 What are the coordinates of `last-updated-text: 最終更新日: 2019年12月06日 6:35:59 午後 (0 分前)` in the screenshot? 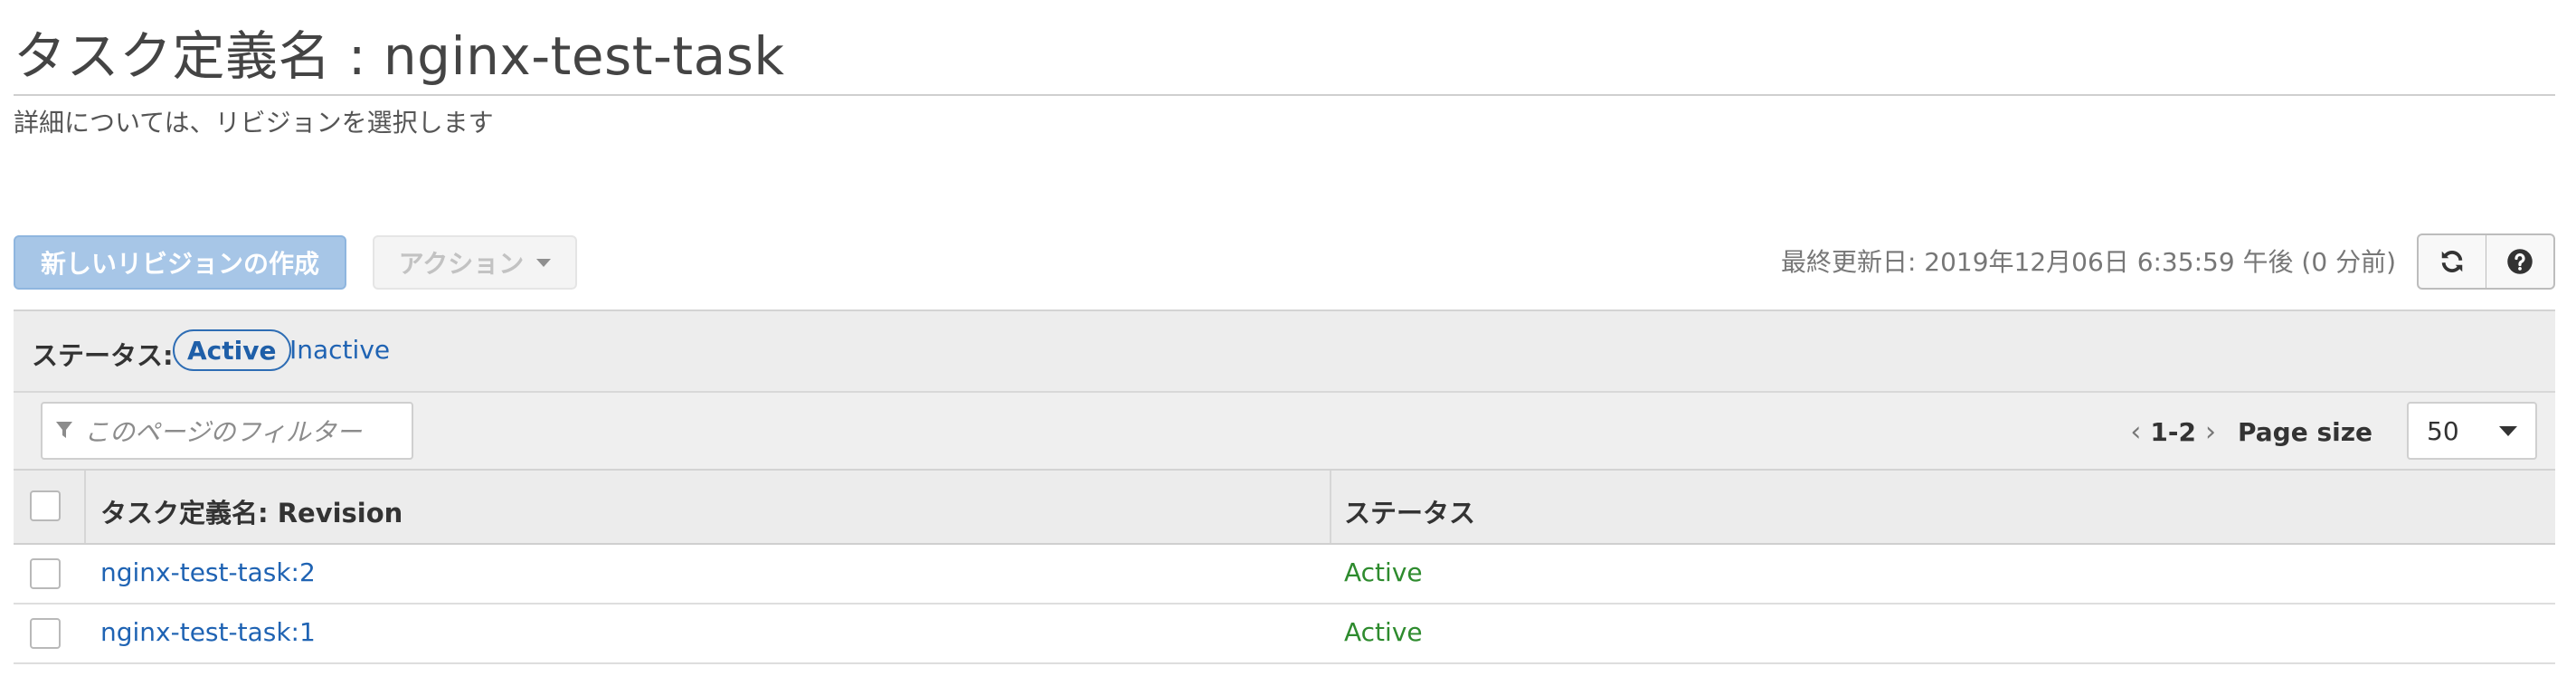 It's located at (2088, 262).